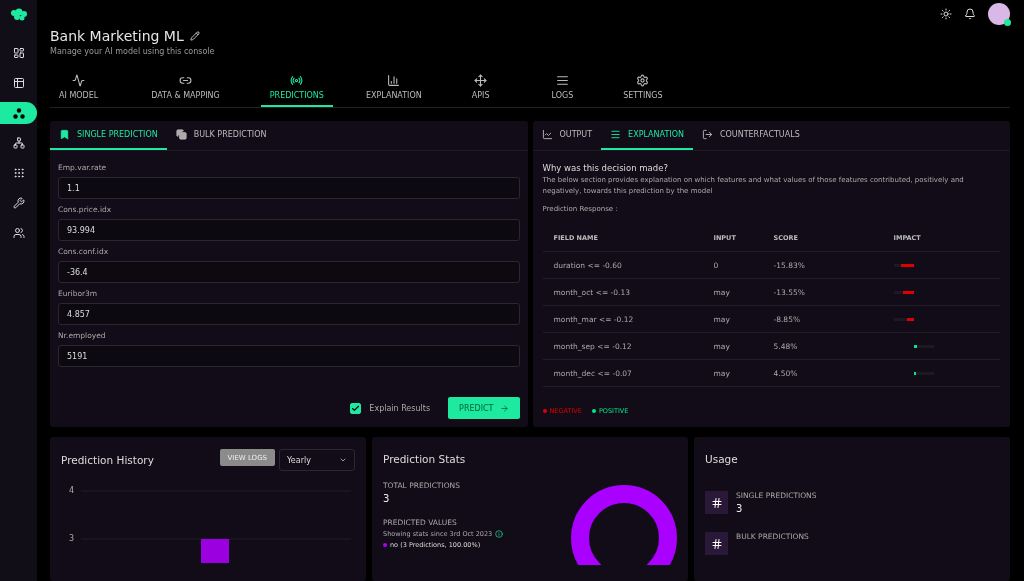 Image resolution: width=1024 pixels, height=581 pixels. Describe the element at coordinates (107, 460) in the screenshot. I see `card-title: Prediction History` at that location.